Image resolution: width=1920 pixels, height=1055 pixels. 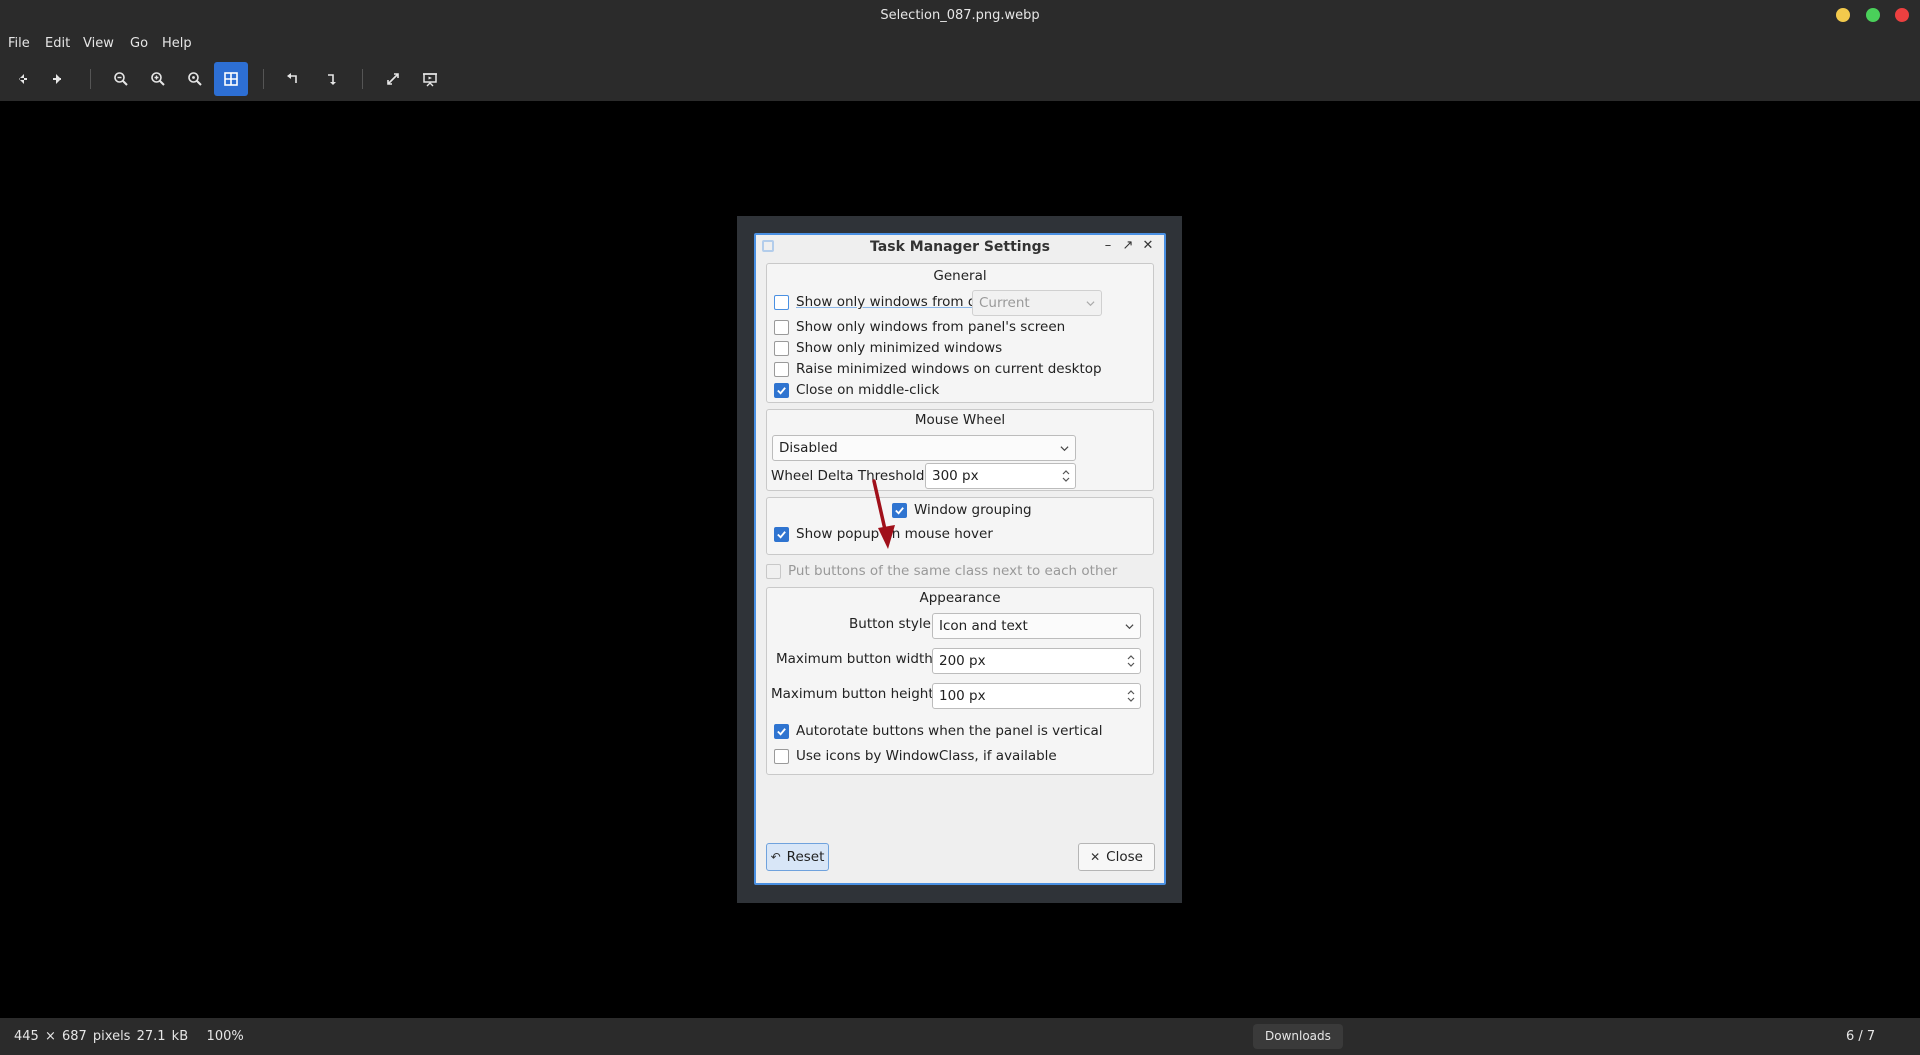 I want to click on show-minimized-checkbox, so click(x=781, y=348).